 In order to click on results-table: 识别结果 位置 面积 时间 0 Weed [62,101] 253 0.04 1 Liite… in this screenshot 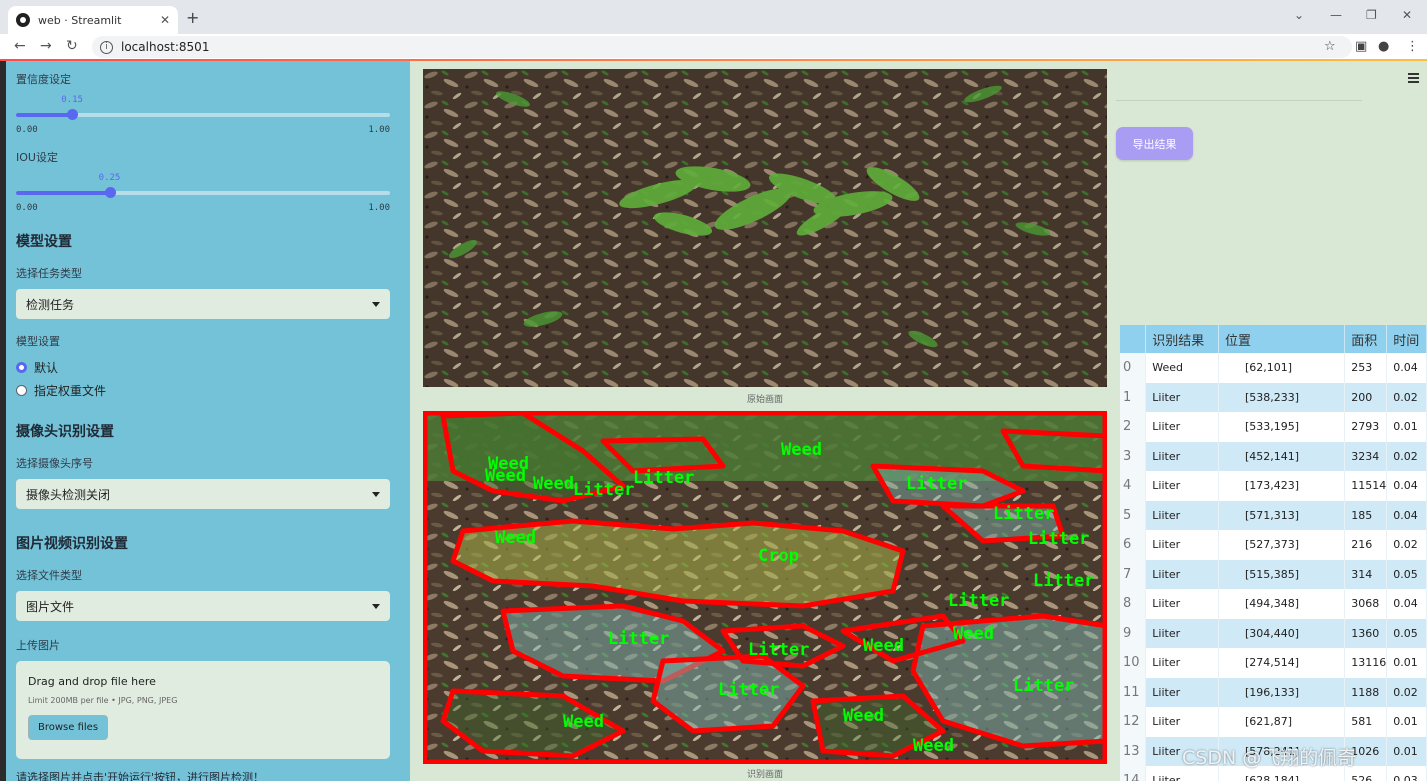, I will do `click(1273, 553)`.